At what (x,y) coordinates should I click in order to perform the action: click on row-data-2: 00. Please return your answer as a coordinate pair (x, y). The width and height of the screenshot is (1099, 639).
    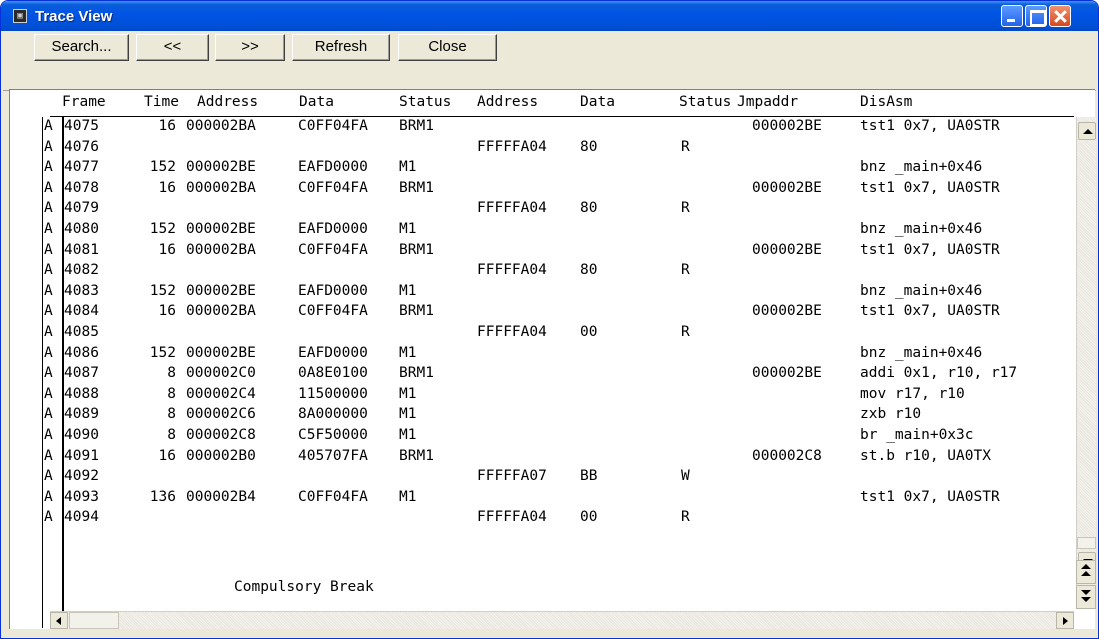
    Looking at the image, I should click on (589, 331).